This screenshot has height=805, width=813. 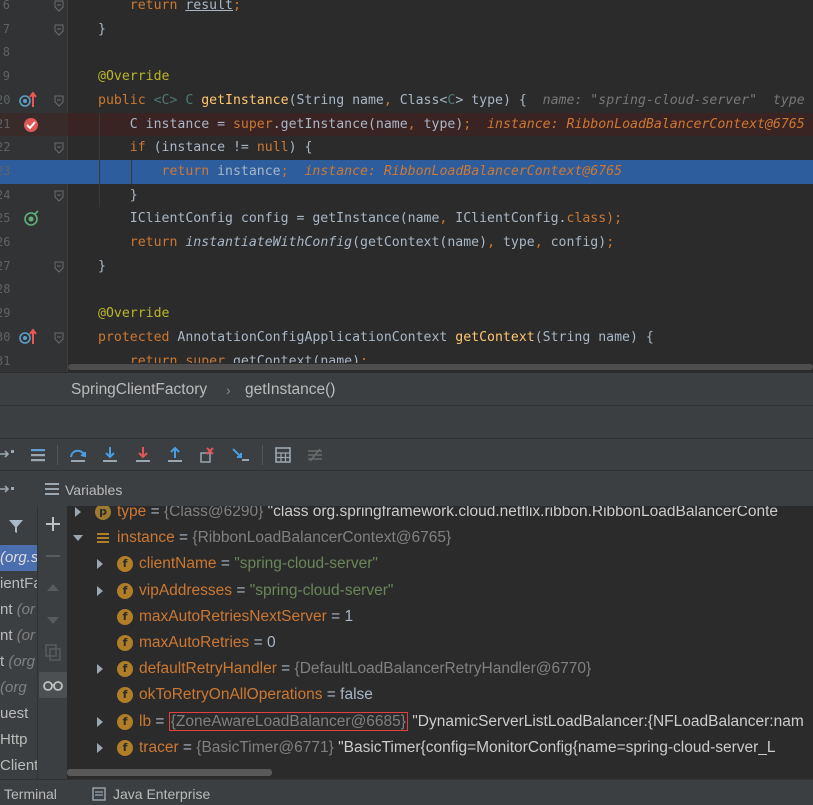 What do you see at coordinates (18, 558) in the screenshot?
I see `frame-item: (org.s` at bounding box center [18, 558].